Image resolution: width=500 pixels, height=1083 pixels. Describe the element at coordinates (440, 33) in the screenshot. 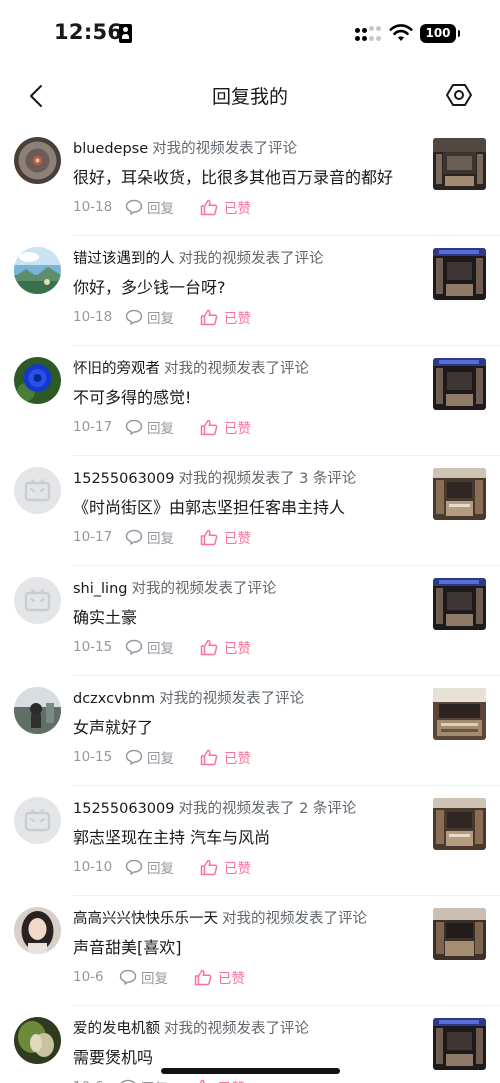

I see `battery-icon: 100` at that location.